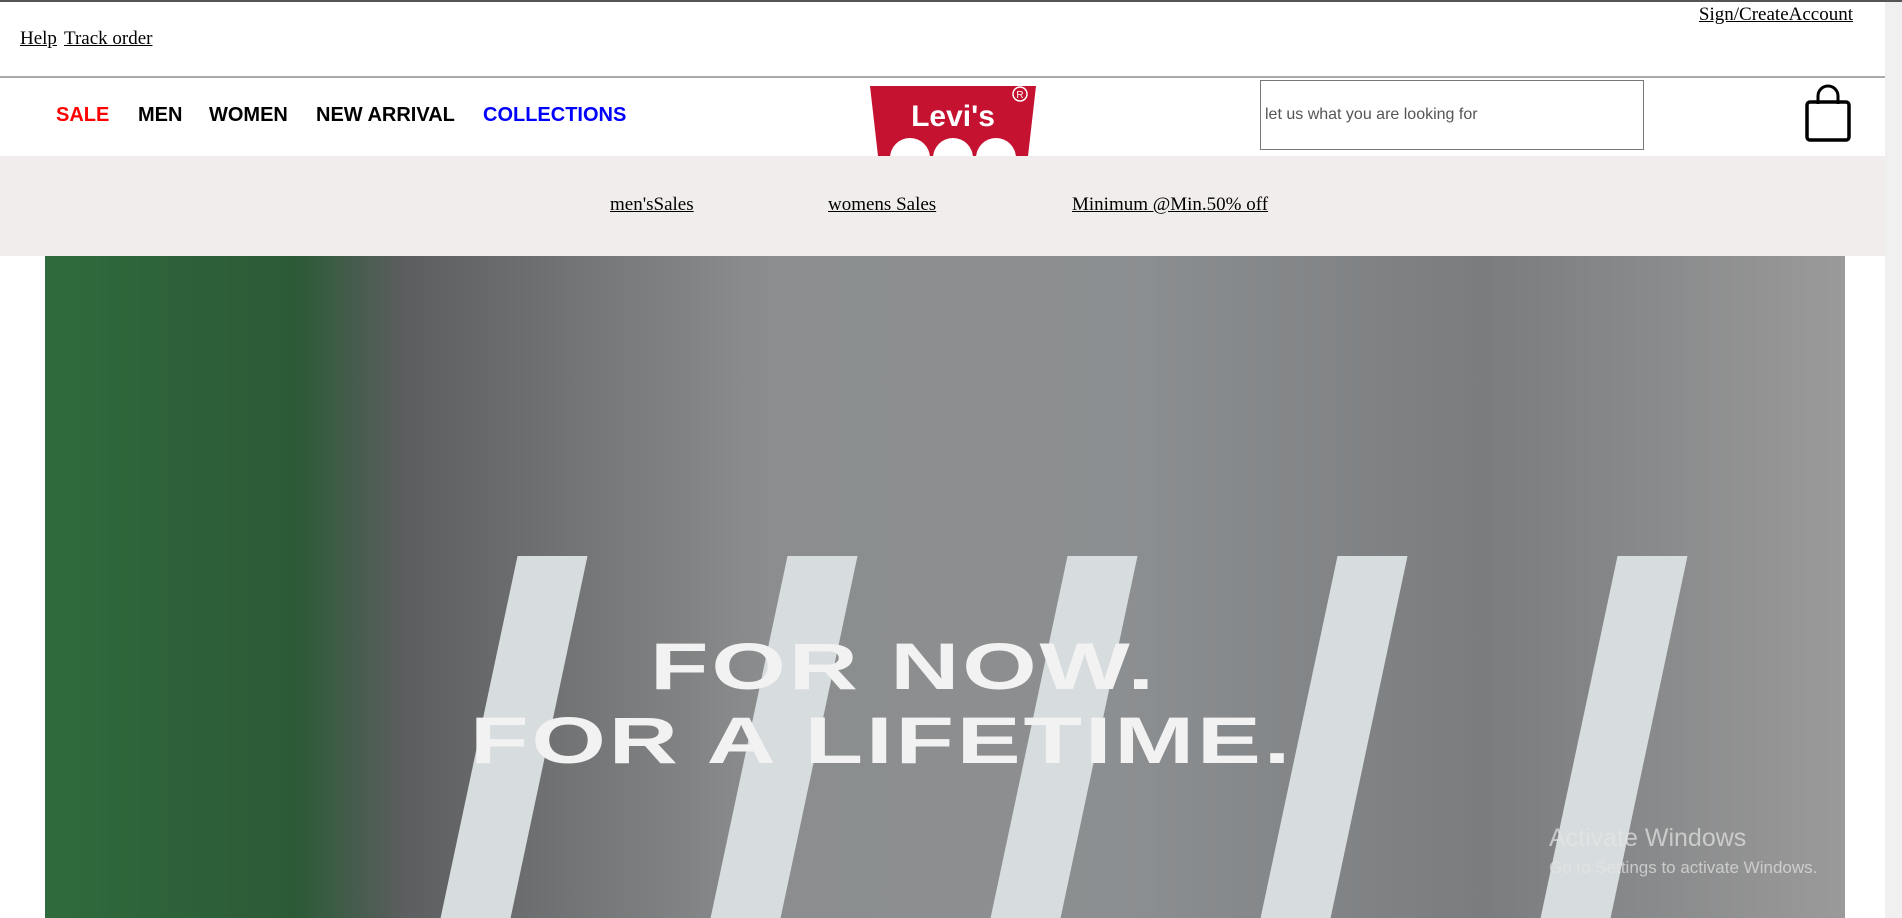 This screenshot has width=1902, height=918. Describe the element at coordinates (1776, 15) in the screenshot. I see `sign-in-link: Sign/CreateAccount` at that location.